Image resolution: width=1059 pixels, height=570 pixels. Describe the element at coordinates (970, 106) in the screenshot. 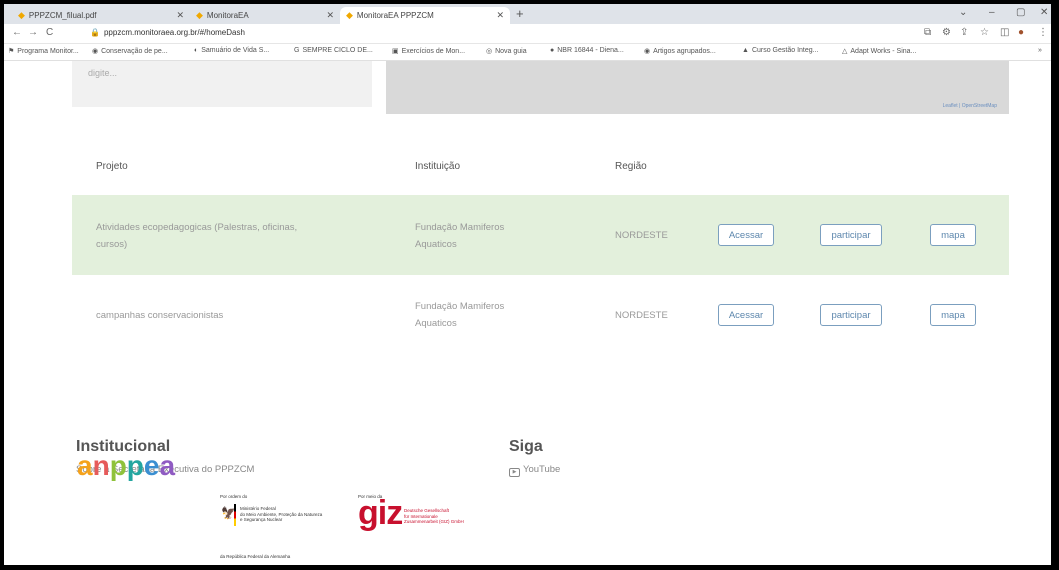

I see `map-attribution: Leaflet | OpenStreetMap` at that location.